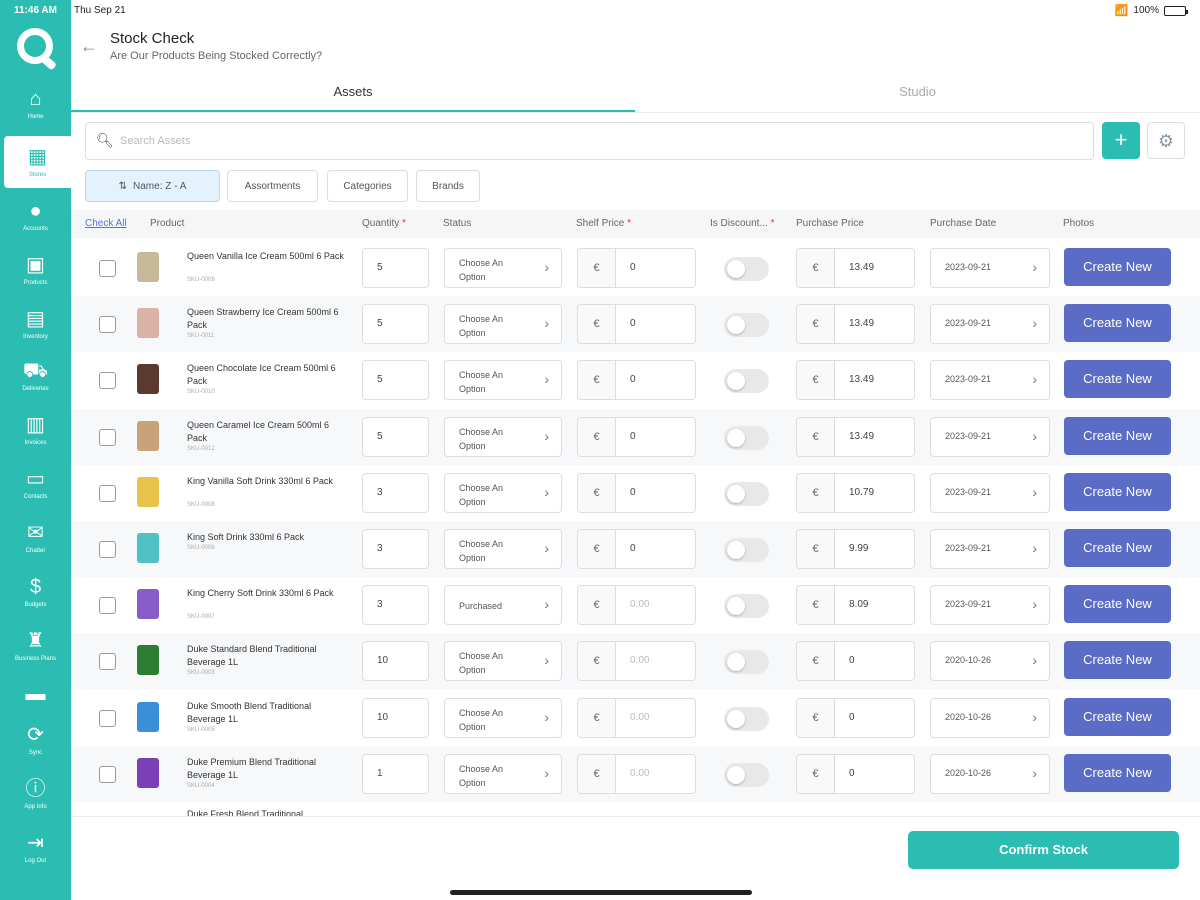 The height and width of the screenshot is (900, 1200). I want to click on sidebar-item-products: ▣ Products, so click(35, 270).